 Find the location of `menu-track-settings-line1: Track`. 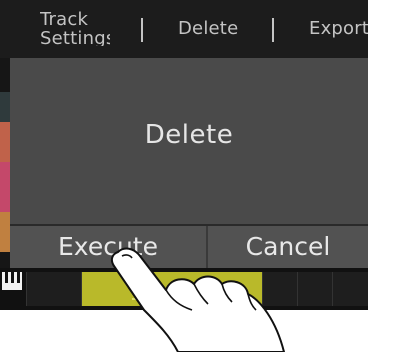

menu-track-settings-line1: Track is located at coordinates (64, 20).